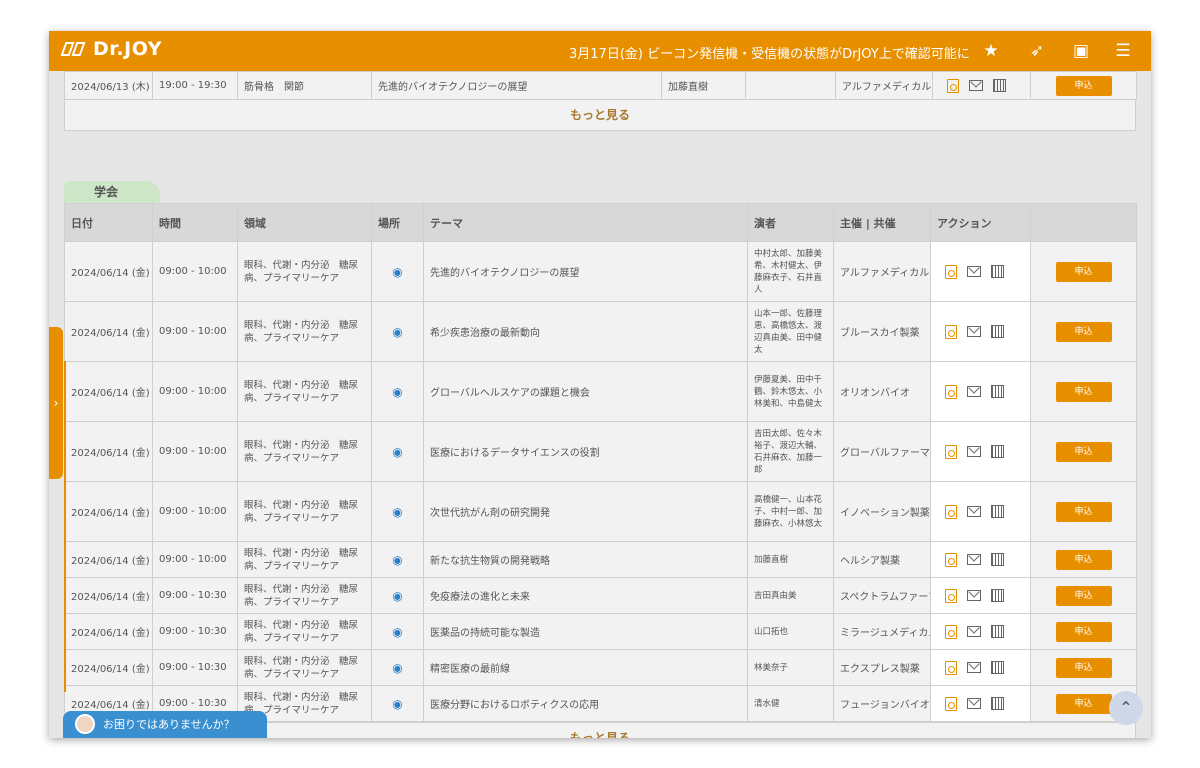 This screenshot has width=1200, height=768. I want to click on scroll-to-top-button: ⌃, so click(1126, 708).